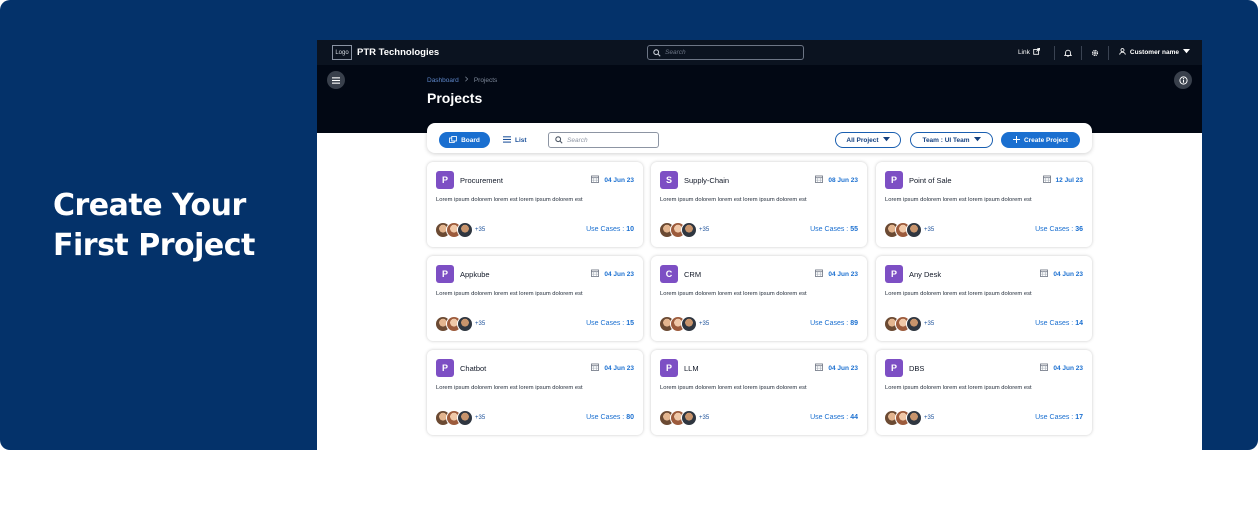 The width and height of the screenshot is (1258, 511). What do you see at coordinates (1046, 140) in the screenshot?
I see `create-project-label: Create Project` at bounding box center [1046, 140].